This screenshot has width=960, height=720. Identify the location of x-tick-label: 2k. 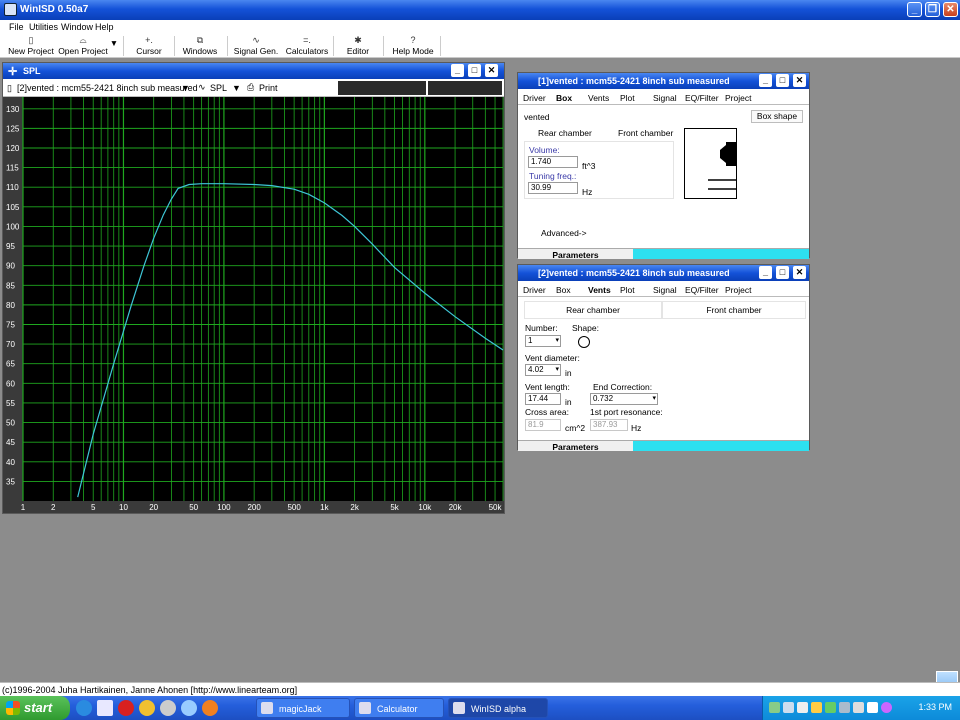
(354, 507).